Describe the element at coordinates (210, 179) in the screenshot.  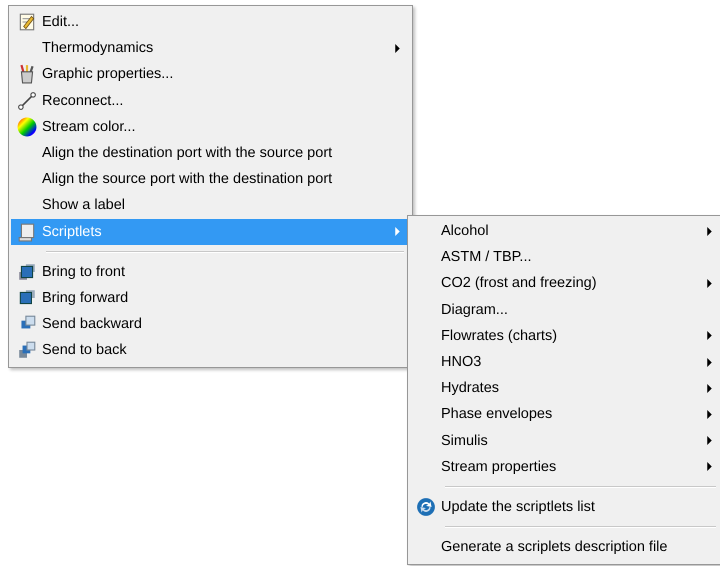
I see `menu-item: Align the source port with the destination port` at that location.